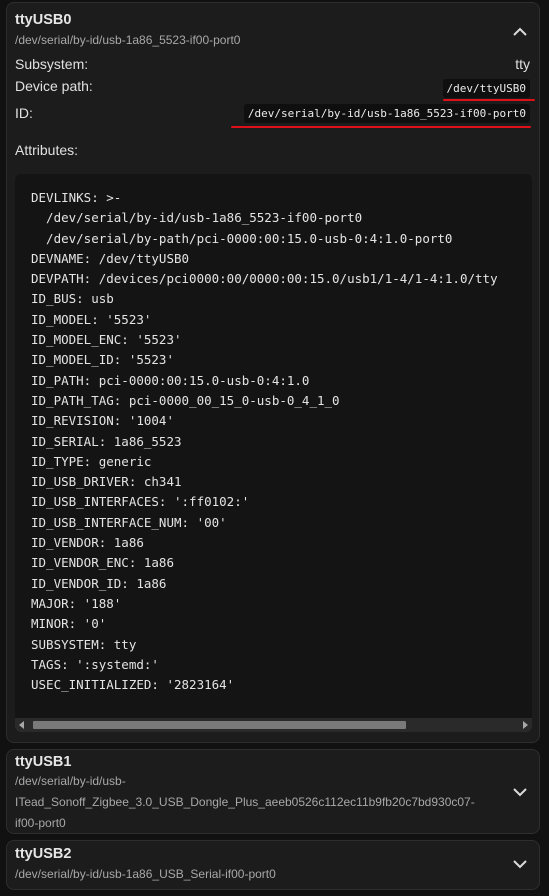 This screenshot has width=549, height=896. What do you see at coordinates (72, 299) in the screenshot?
I see `attribute-line: ID_BUS: usb` at bounding box center [72, 299].